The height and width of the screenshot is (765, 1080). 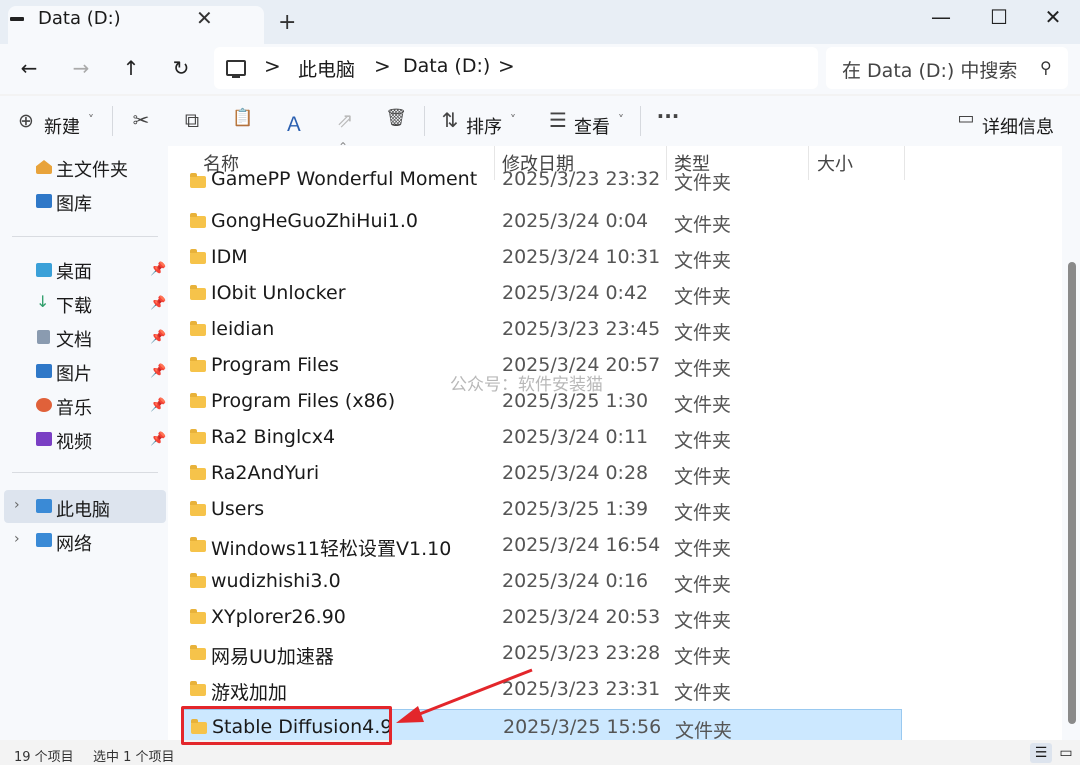 I want to click on sidebar-item-music: 音乐, so click(x=74, y=407).